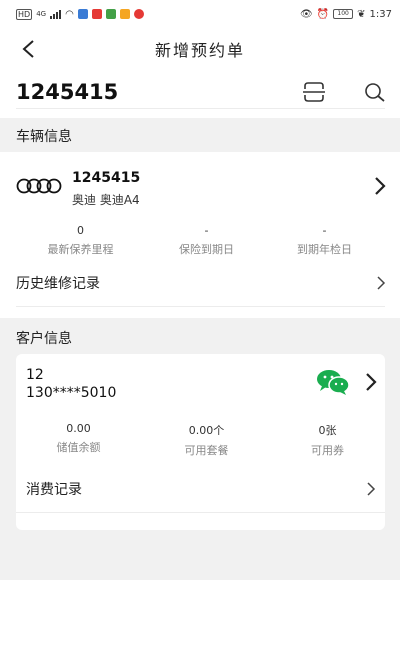  I want to click on stat-stored-balance: 0.00 储值余额, so click(78, 438).